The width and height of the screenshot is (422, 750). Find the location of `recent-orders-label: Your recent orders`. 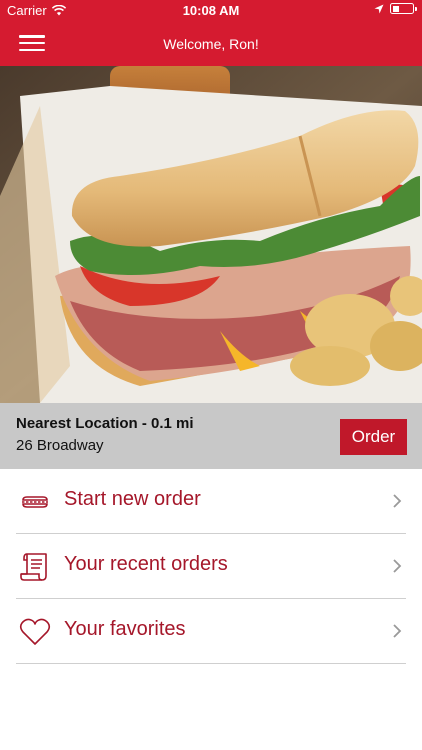

recent-orders-label: Your recent orders is located at coordinates (146, 564).